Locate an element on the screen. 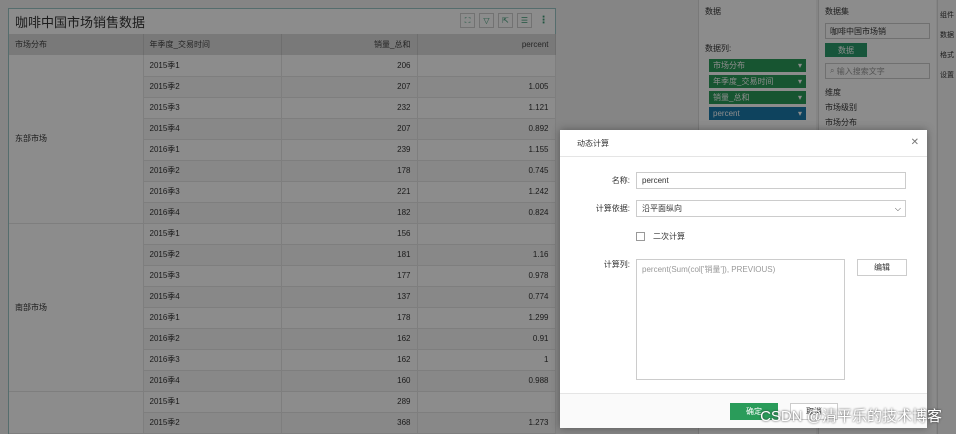 Image resolution: width=956 pixels, height=434 pixels. secondary-label: 二次计算 is located at coordinates (669, 236).